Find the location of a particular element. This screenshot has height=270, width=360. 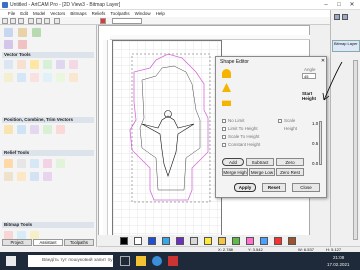

circle-icon is located at coordinates (47, 64).